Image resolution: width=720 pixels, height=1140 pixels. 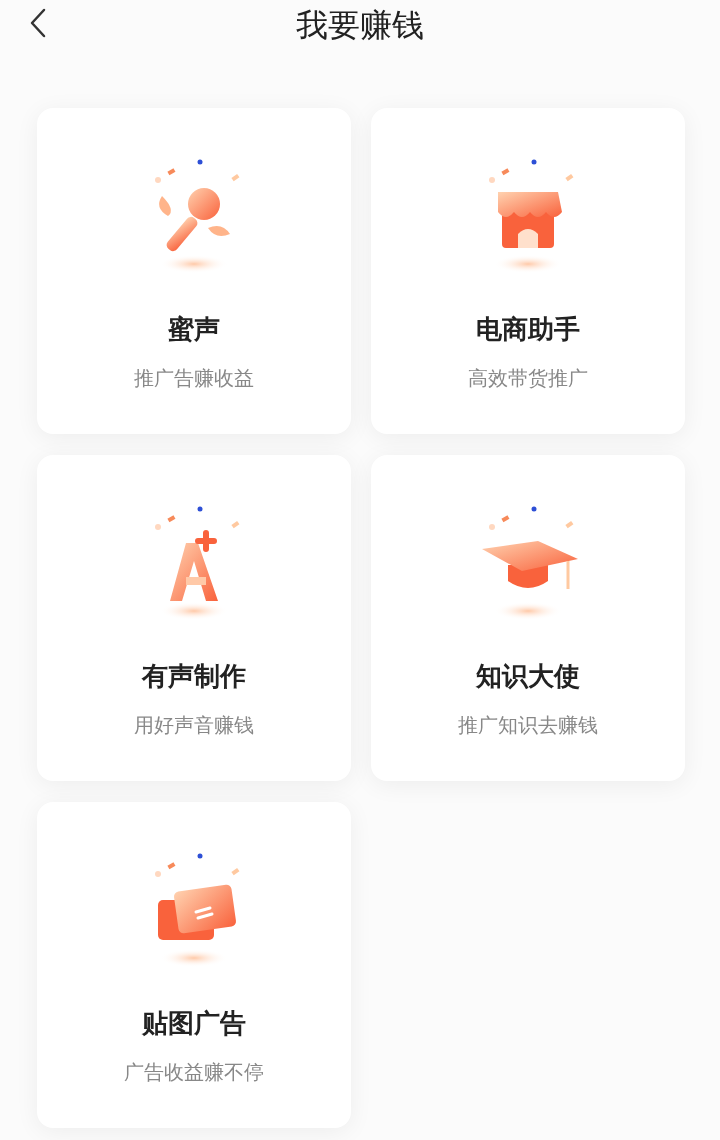 I want to click on card-subtitle: 用好声音赚钱, so click(x=194, y=725).